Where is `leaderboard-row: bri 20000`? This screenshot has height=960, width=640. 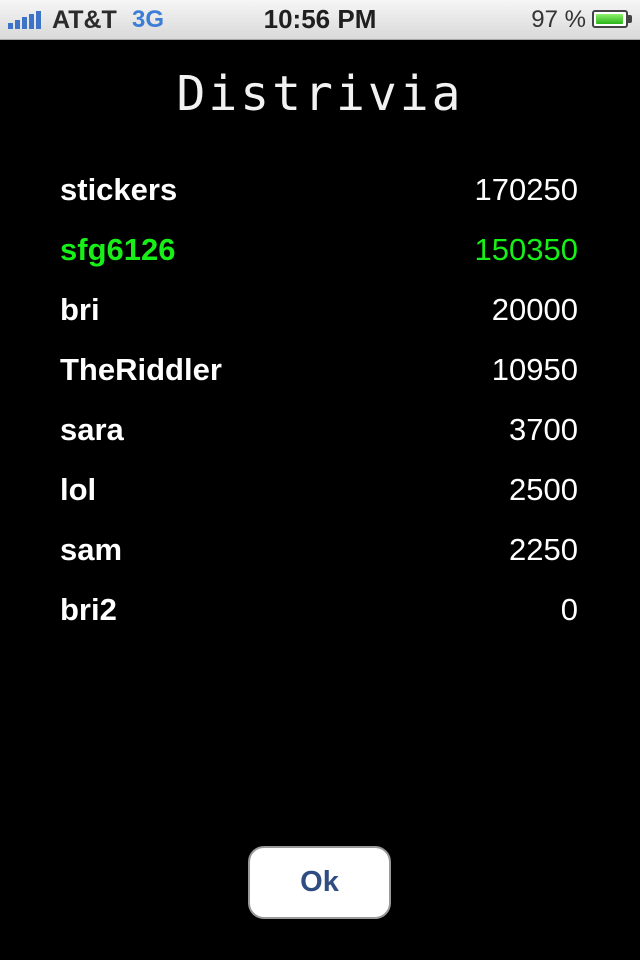 leaderboard-row: bri 20000 is located at coordinates (319, 310).